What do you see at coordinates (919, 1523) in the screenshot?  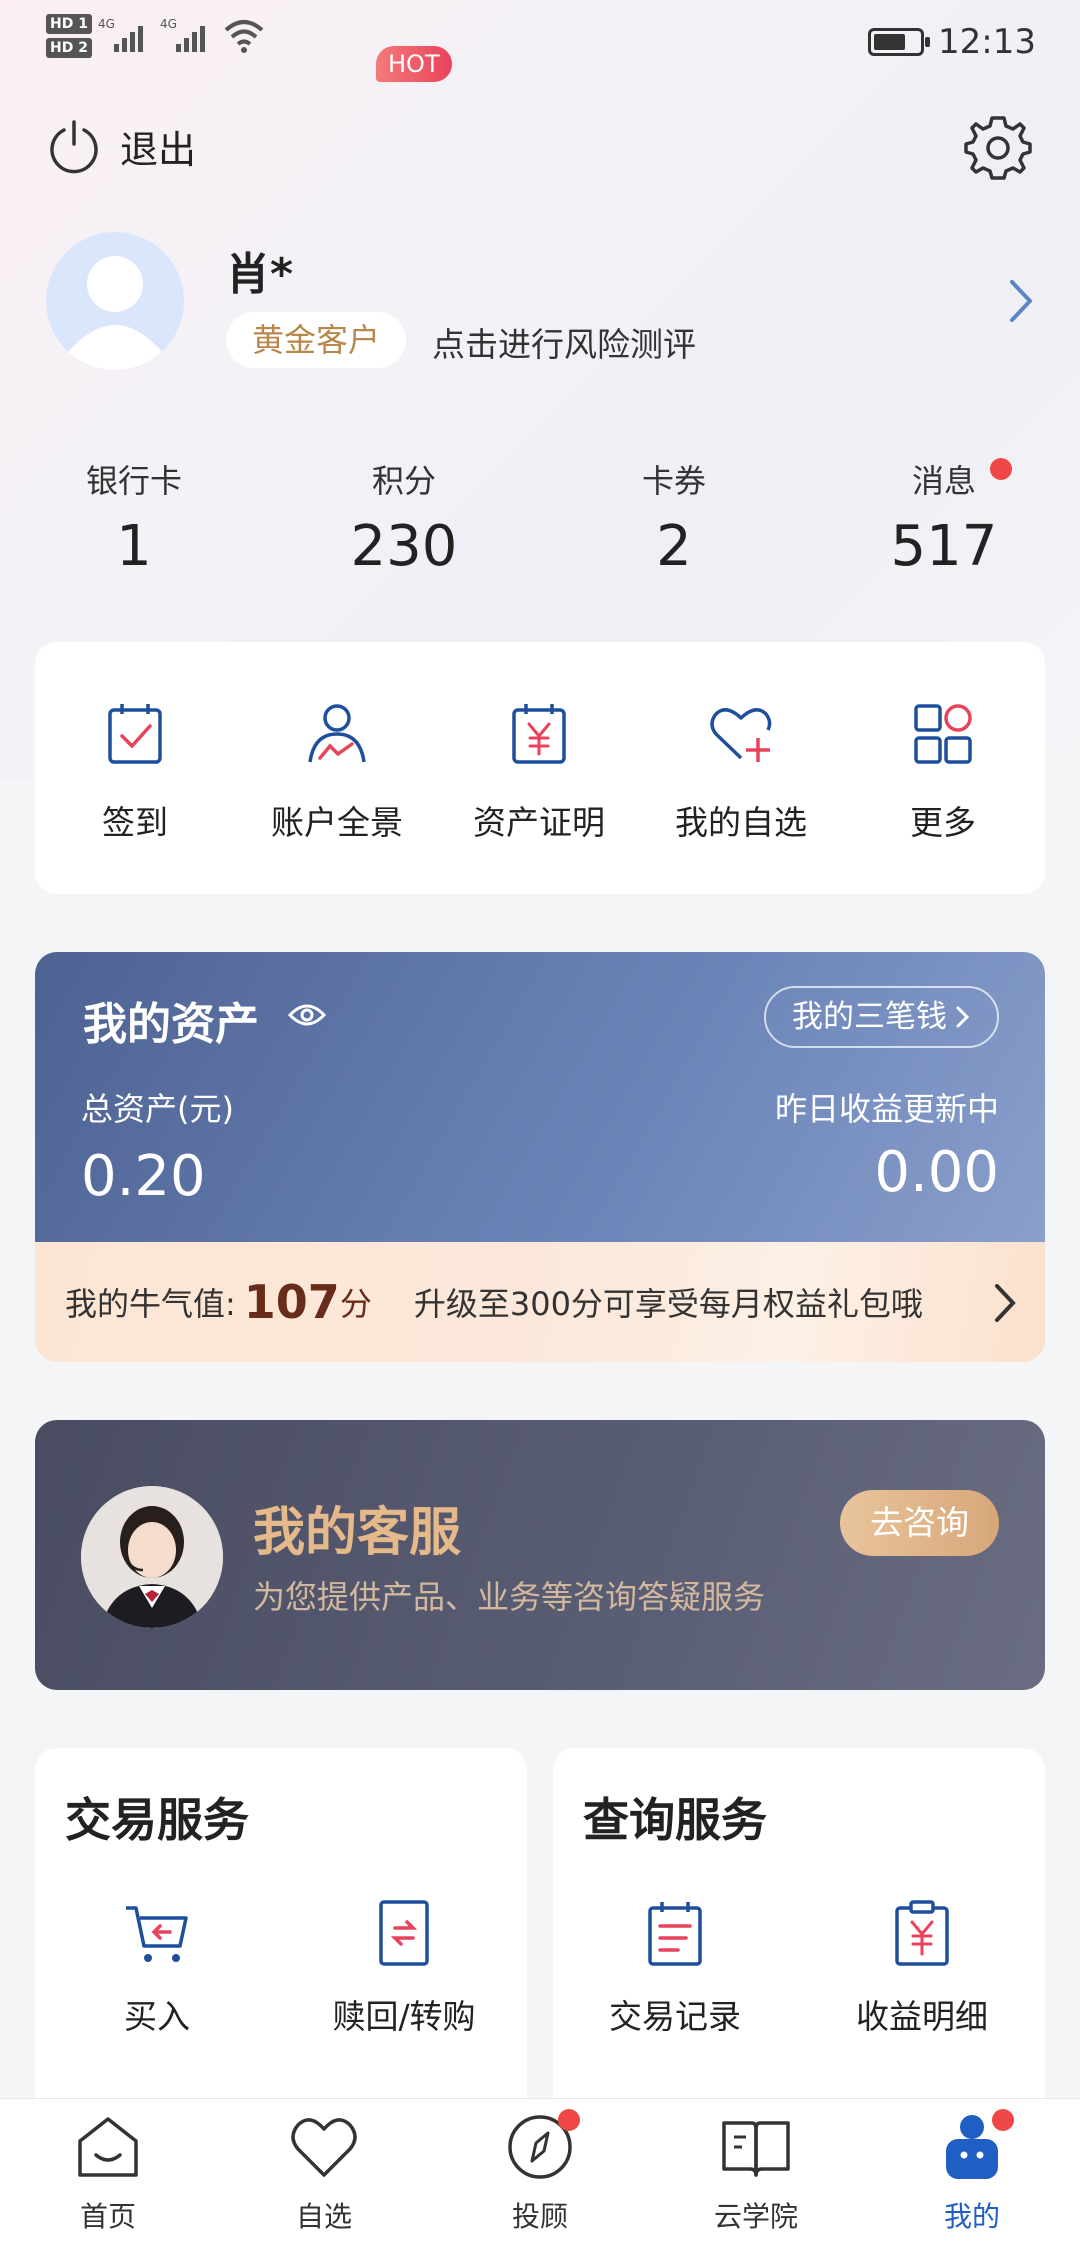 I see `consult-button: 去咨询` at bounding box center [919, 1523].